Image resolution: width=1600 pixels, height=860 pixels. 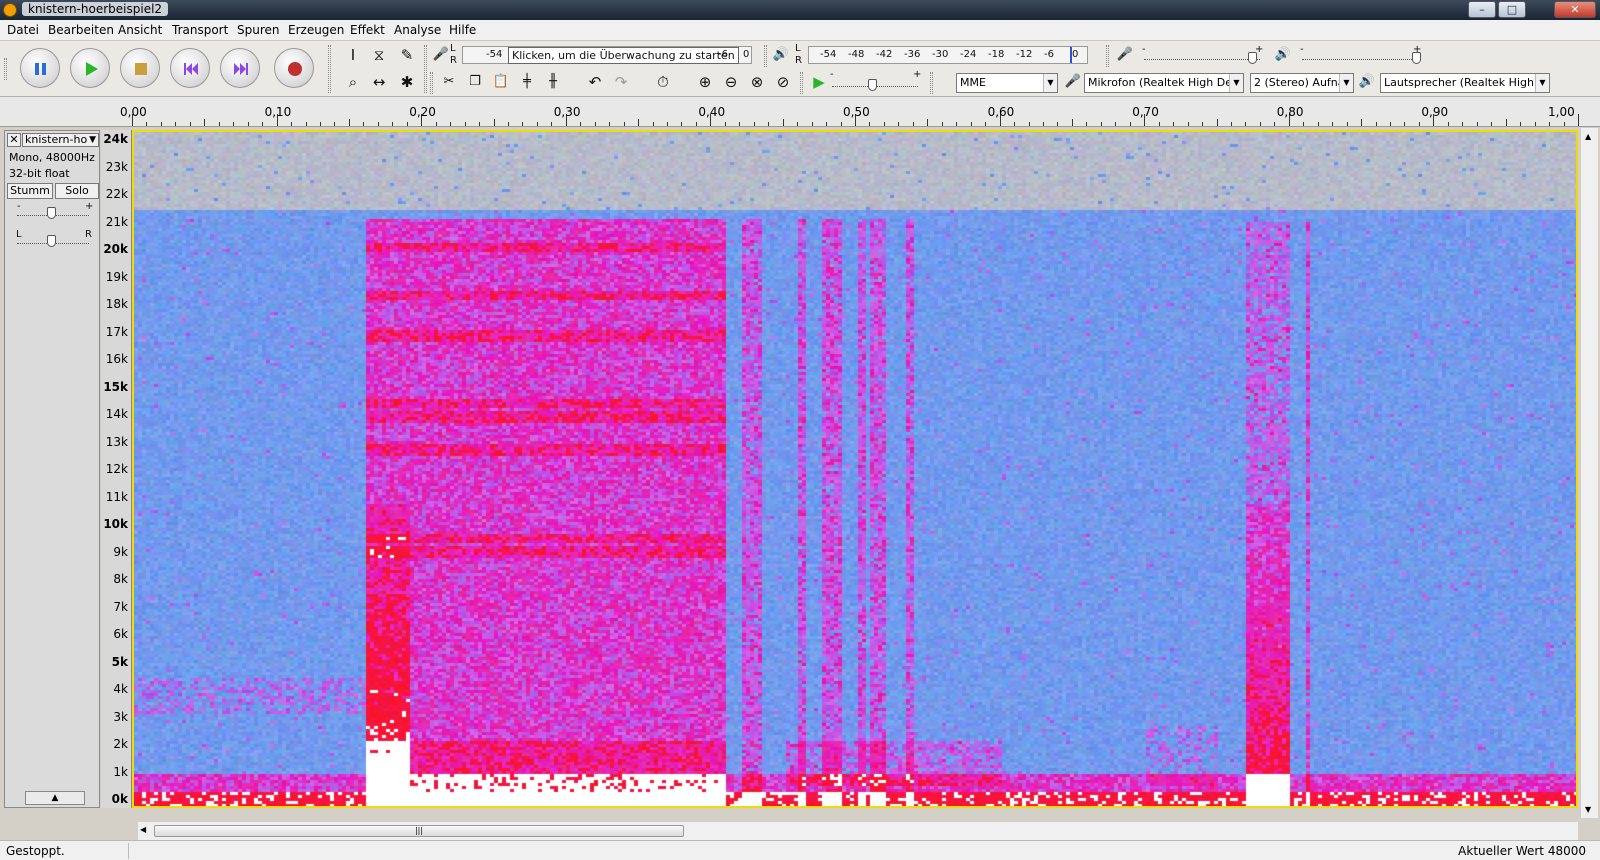 I want to click on draw-tool-icon: ✎, so click(x=407, y=55).